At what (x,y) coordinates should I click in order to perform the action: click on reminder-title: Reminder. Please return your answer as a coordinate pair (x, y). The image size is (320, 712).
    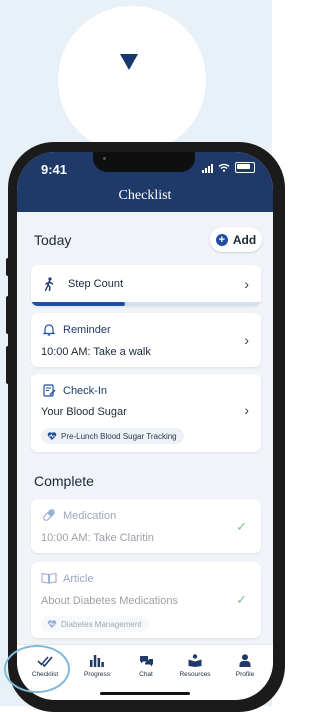
    Looking at the image, I should click on (87, 330).